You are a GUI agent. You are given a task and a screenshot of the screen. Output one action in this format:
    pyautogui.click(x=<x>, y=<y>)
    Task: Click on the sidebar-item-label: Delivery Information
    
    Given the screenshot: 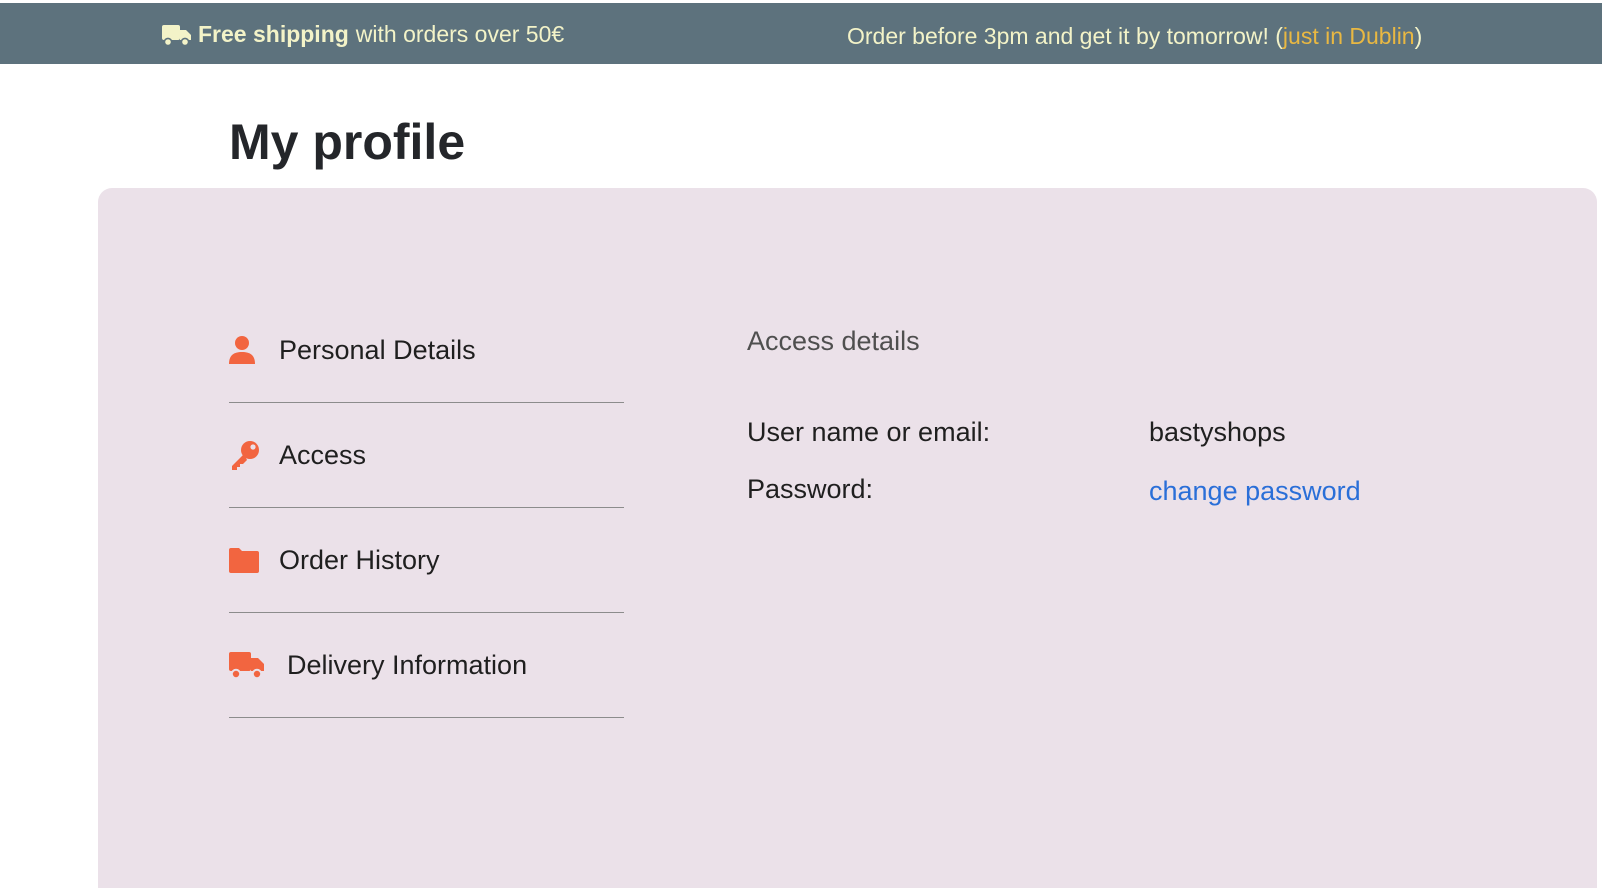 What is the action you would take?
    pyautogui.click(x=407, y=664)
    